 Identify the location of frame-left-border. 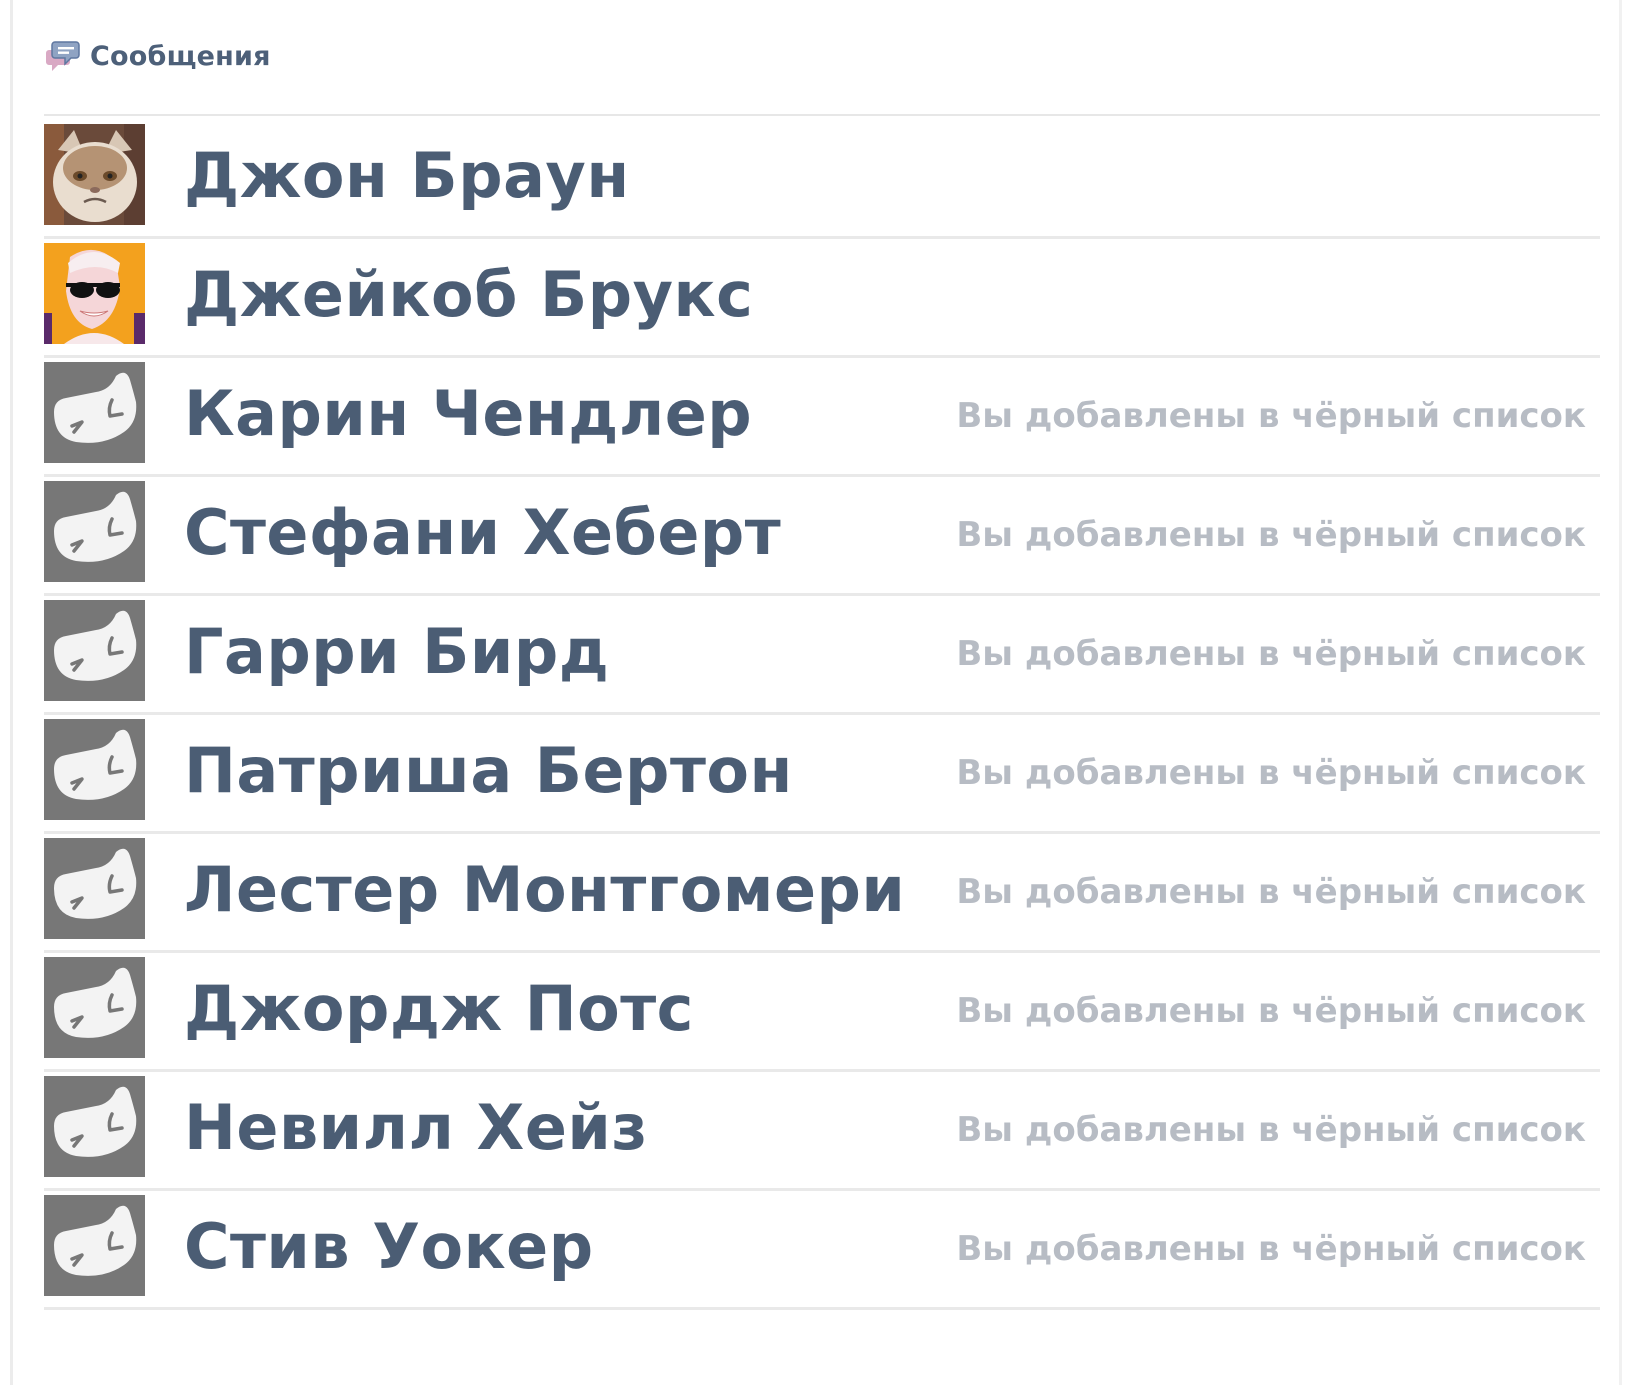
(11, 692).